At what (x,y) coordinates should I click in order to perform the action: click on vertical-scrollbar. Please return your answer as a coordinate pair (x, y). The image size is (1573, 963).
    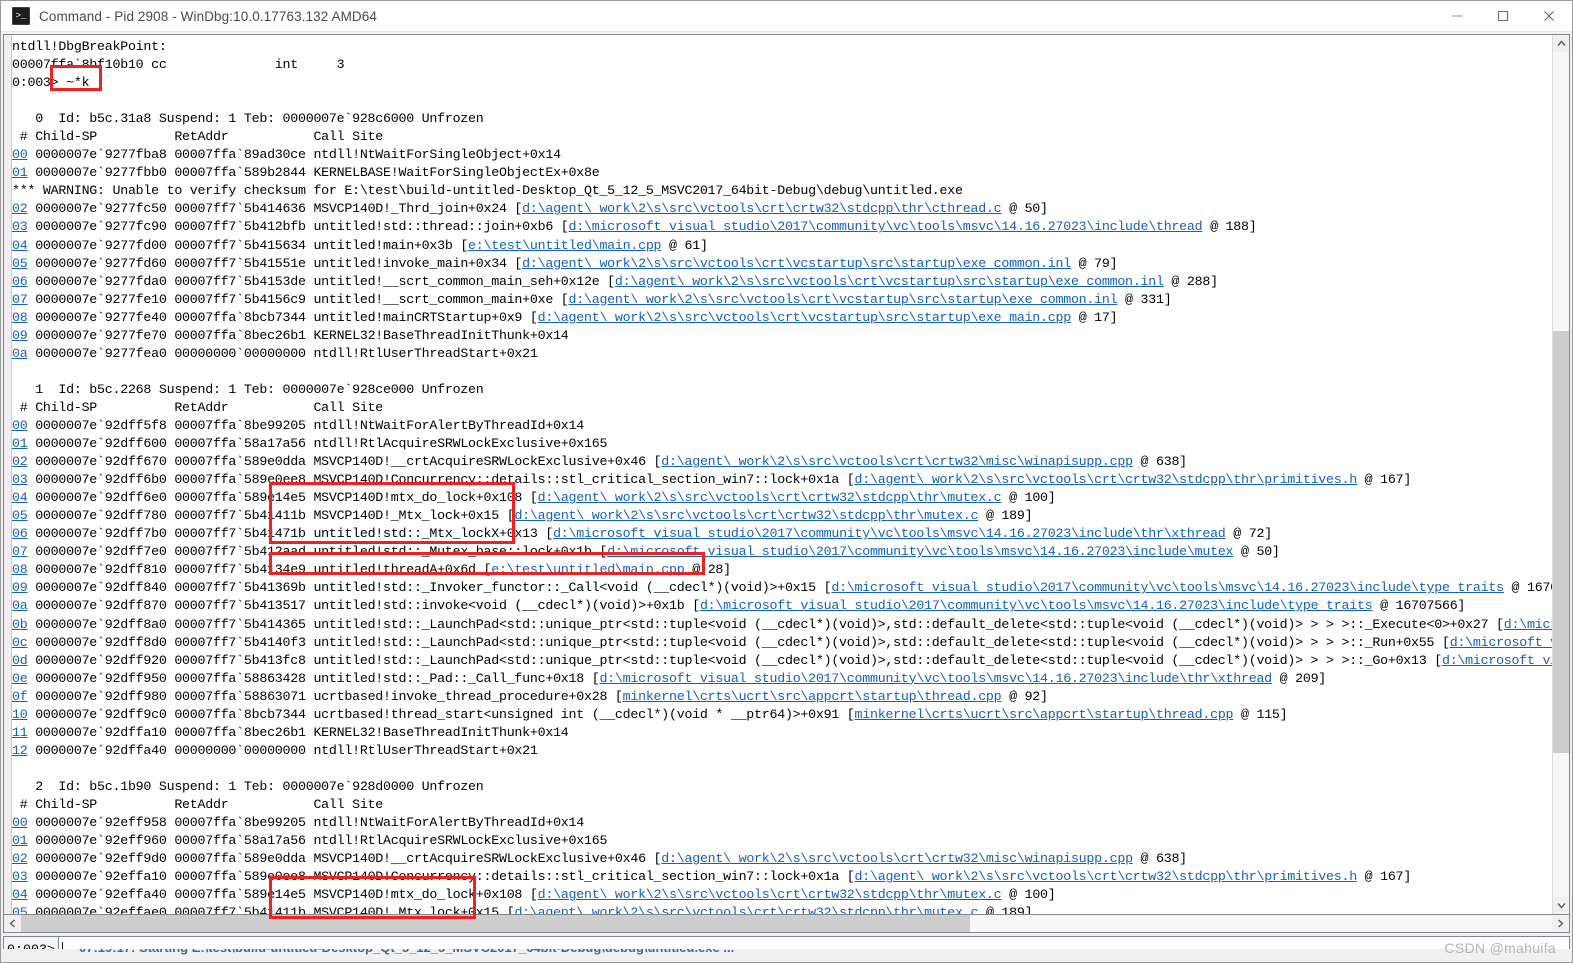
    Looking at the image, I should click on (1560, 474).